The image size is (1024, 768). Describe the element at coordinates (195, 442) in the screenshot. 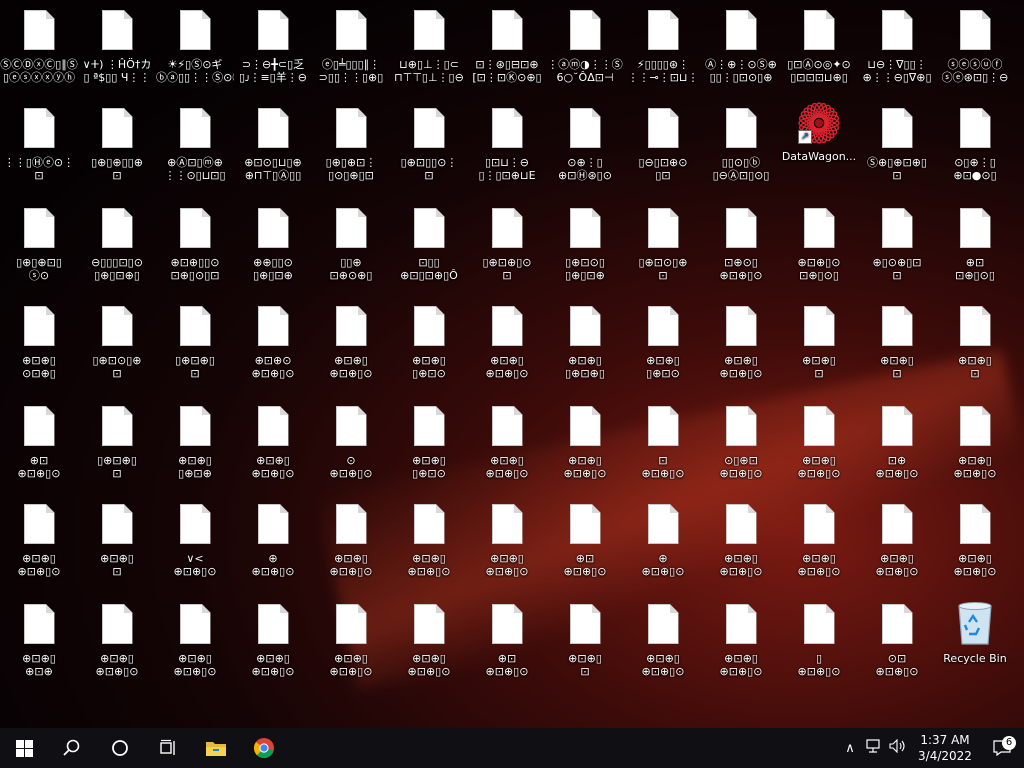

I see `desktop-file-icon: ⊕⊡⊕▯ ▯⊕⊡⊕` at that location.